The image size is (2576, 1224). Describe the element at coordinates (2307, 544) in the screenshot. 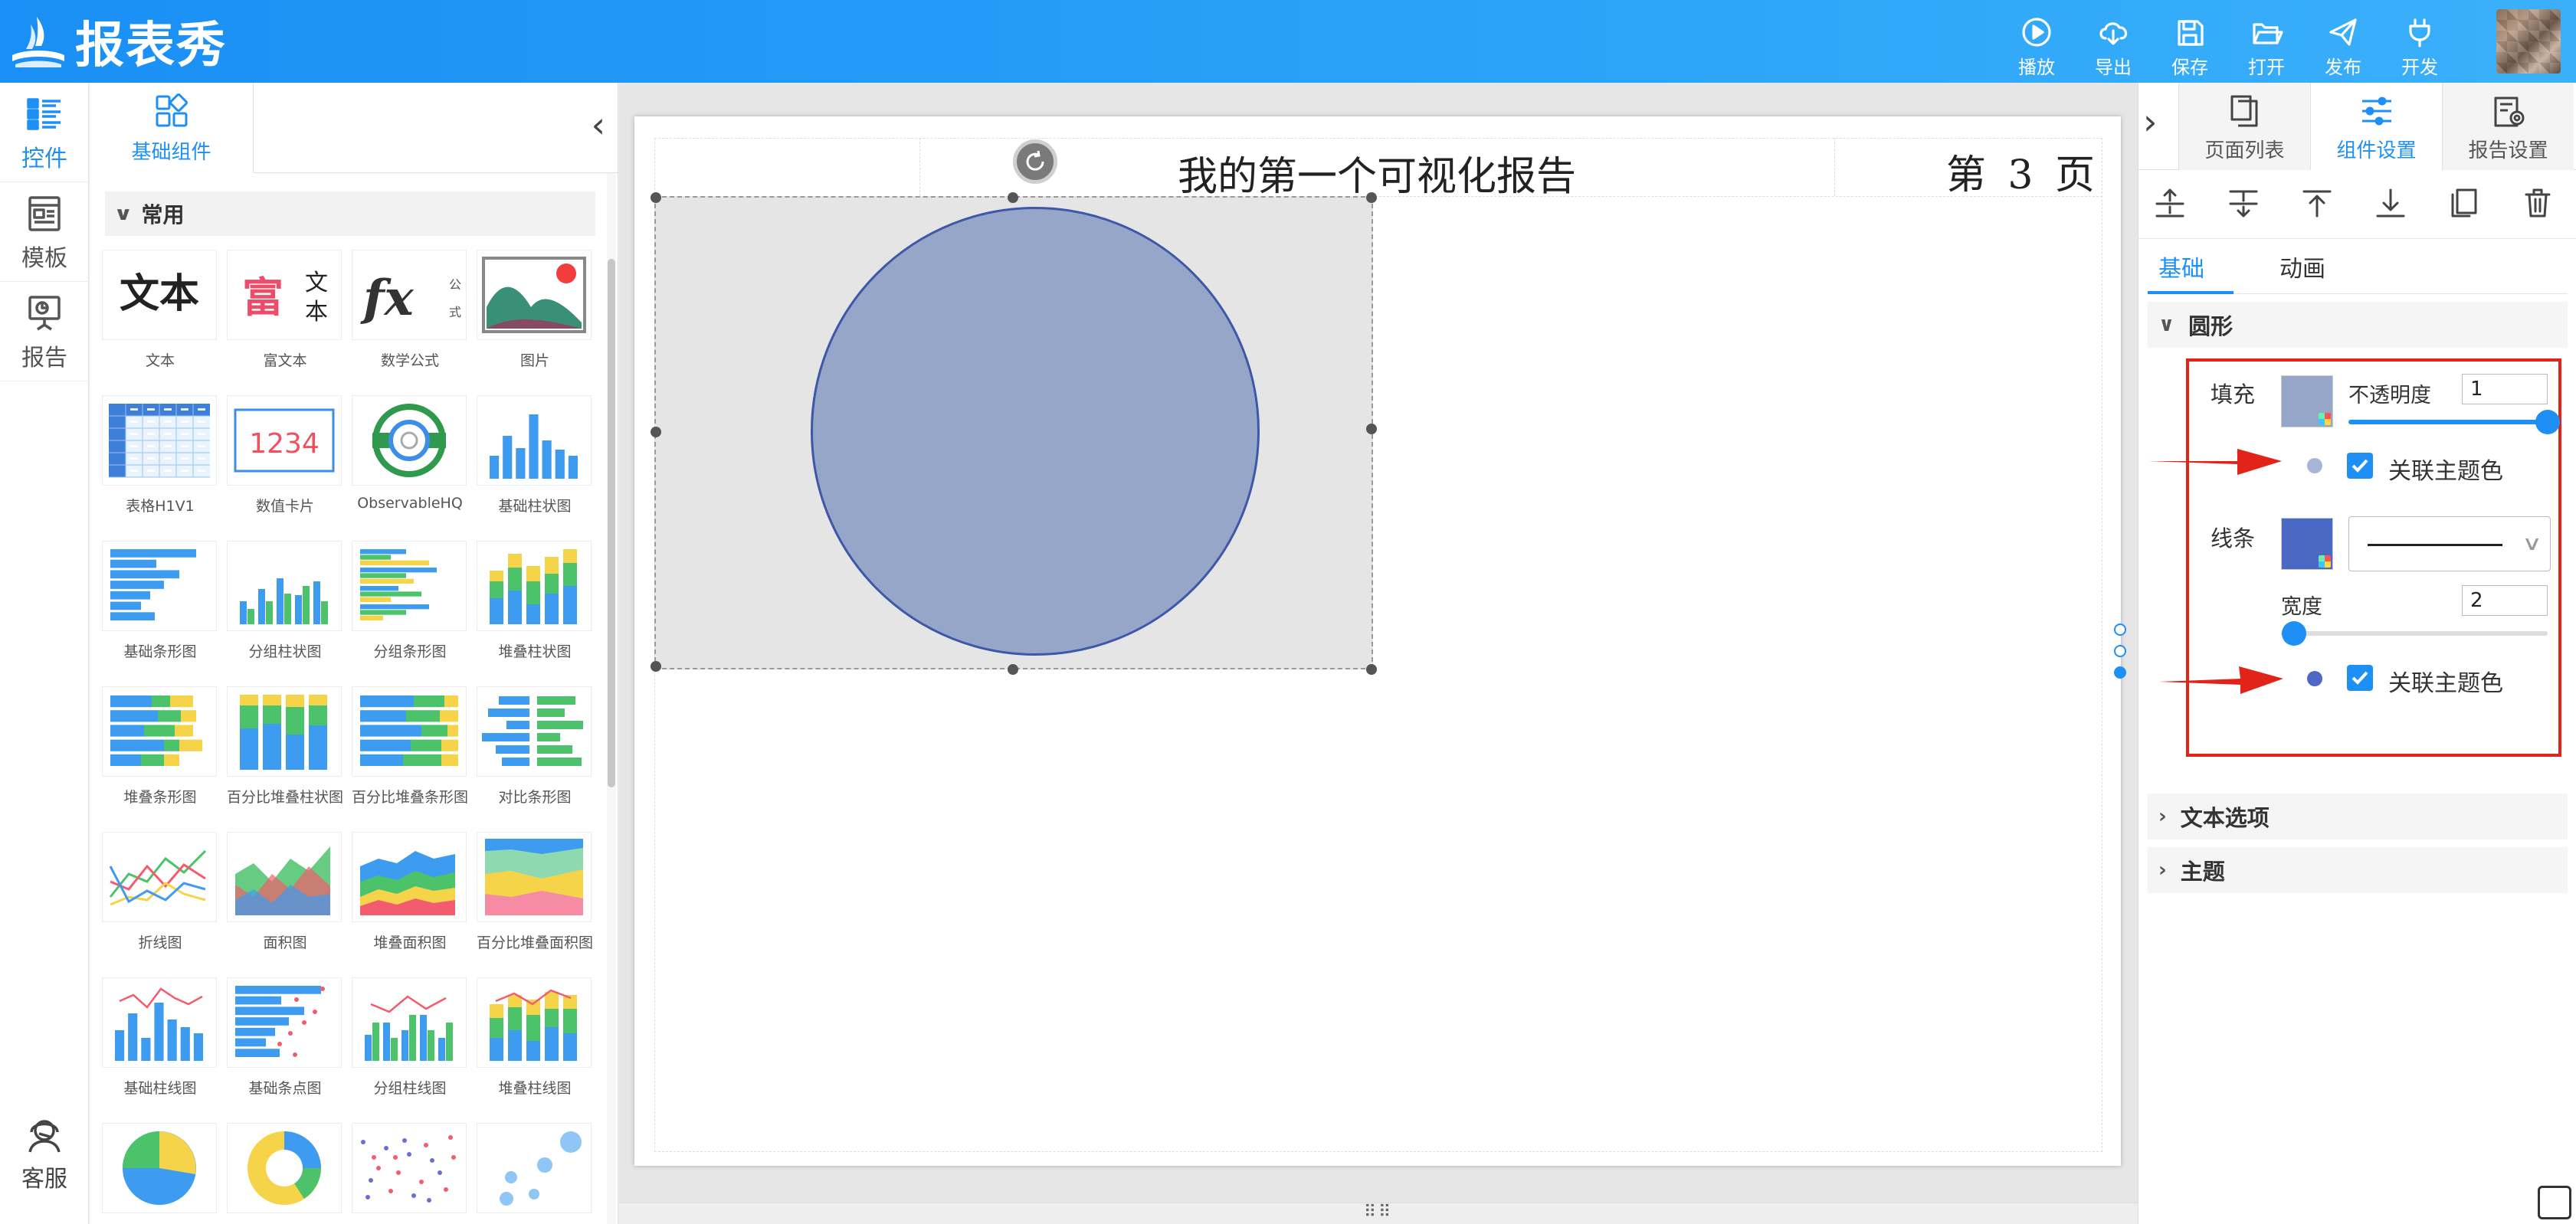

I see `stroke-color-swatch` at that location.